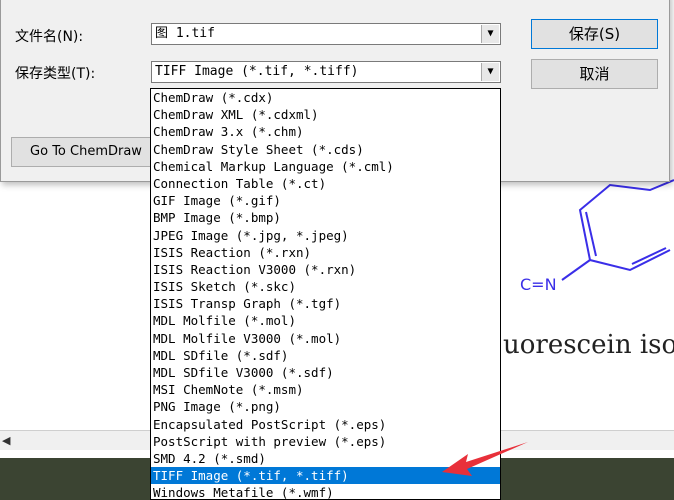 The height and width of the screenshot is (500, 674). What do you see at coordinates (485, 459) in the screenshot?
I see `annotation-arrow-icon` at bounding box center [485, 459].